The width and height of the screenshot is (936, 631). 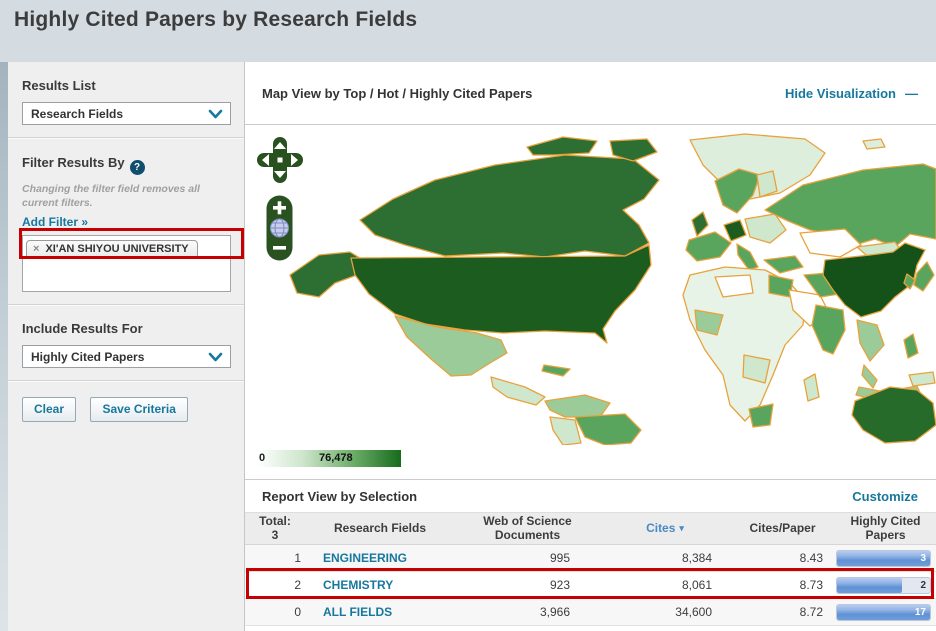 What do you see at coordinates (501, 294) in the screenshot?
I see `map-region-usa` at bounding box center [501, 294].